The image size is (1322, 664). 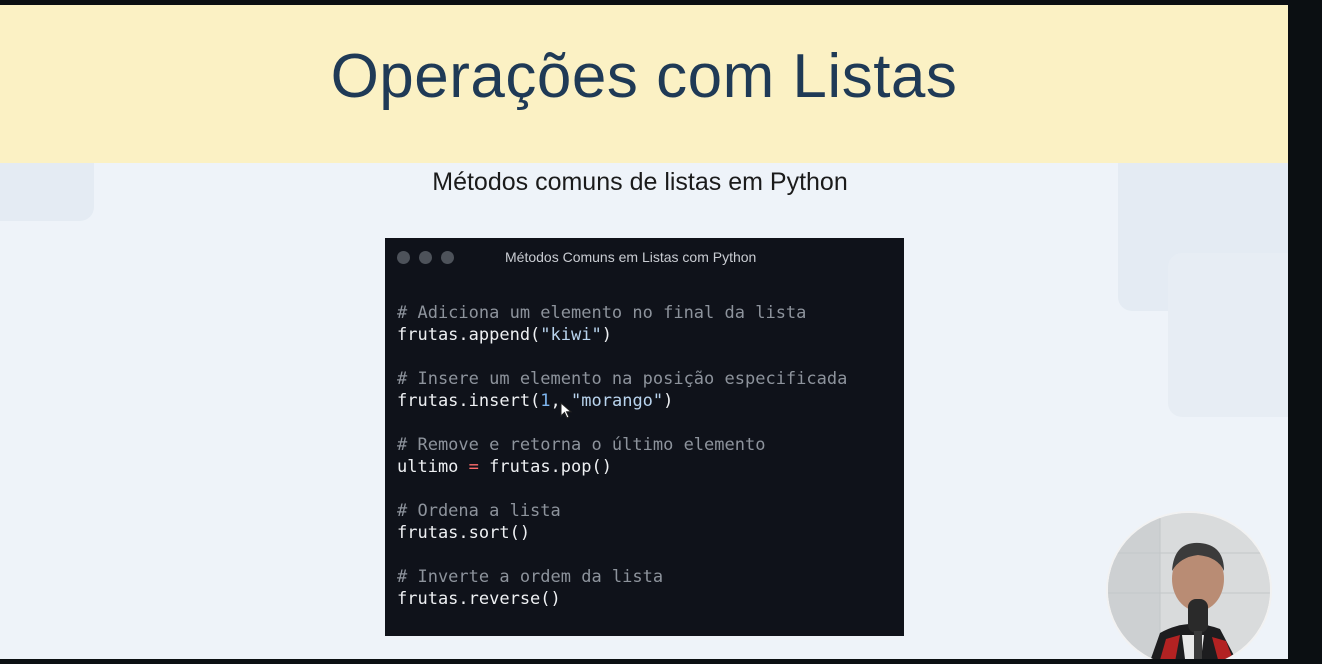 What do you see at coordinates (473, 467) in the screenshot?
I see `code-operator: =` at bounding box center [473, 467].